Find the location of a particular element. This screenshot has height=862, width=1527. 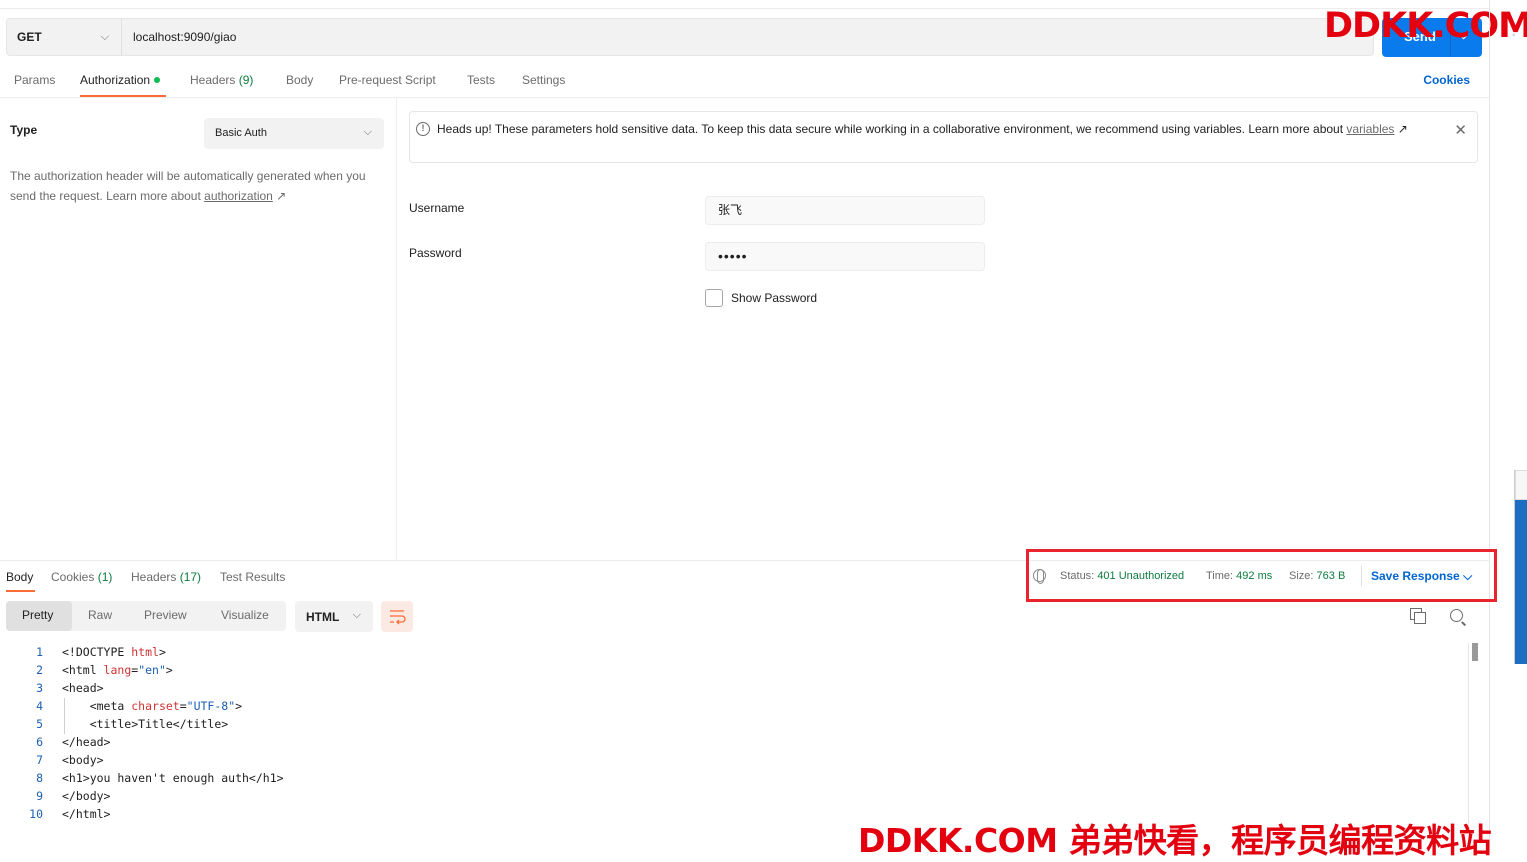

tab-body: Body is located at coordinates (299, 80).